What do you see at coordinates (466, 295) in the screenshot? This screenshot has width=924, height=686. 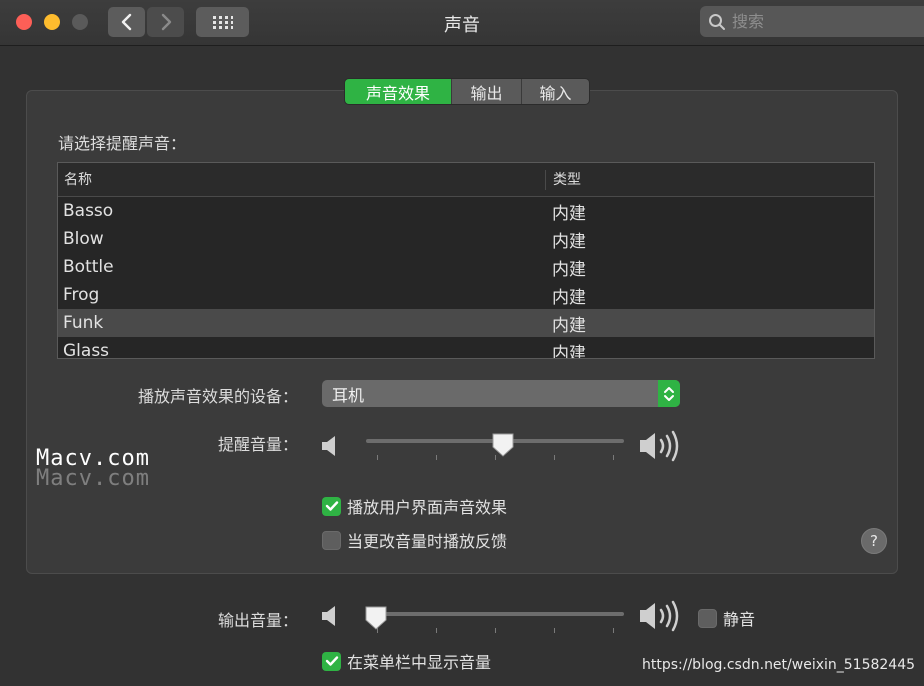 I see `table-row: Frog 内建` at bounding box center [466, 295].